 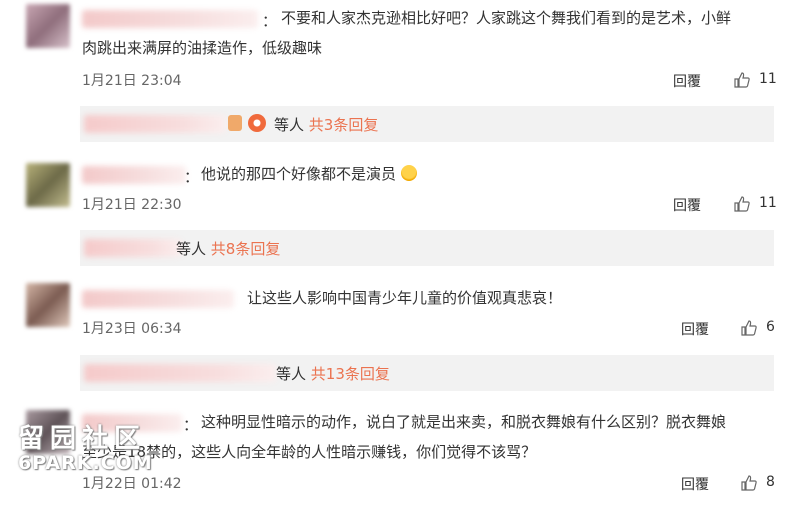 I want to click on comment-time: 1月23日 06:34, so click(x=132, y=329).